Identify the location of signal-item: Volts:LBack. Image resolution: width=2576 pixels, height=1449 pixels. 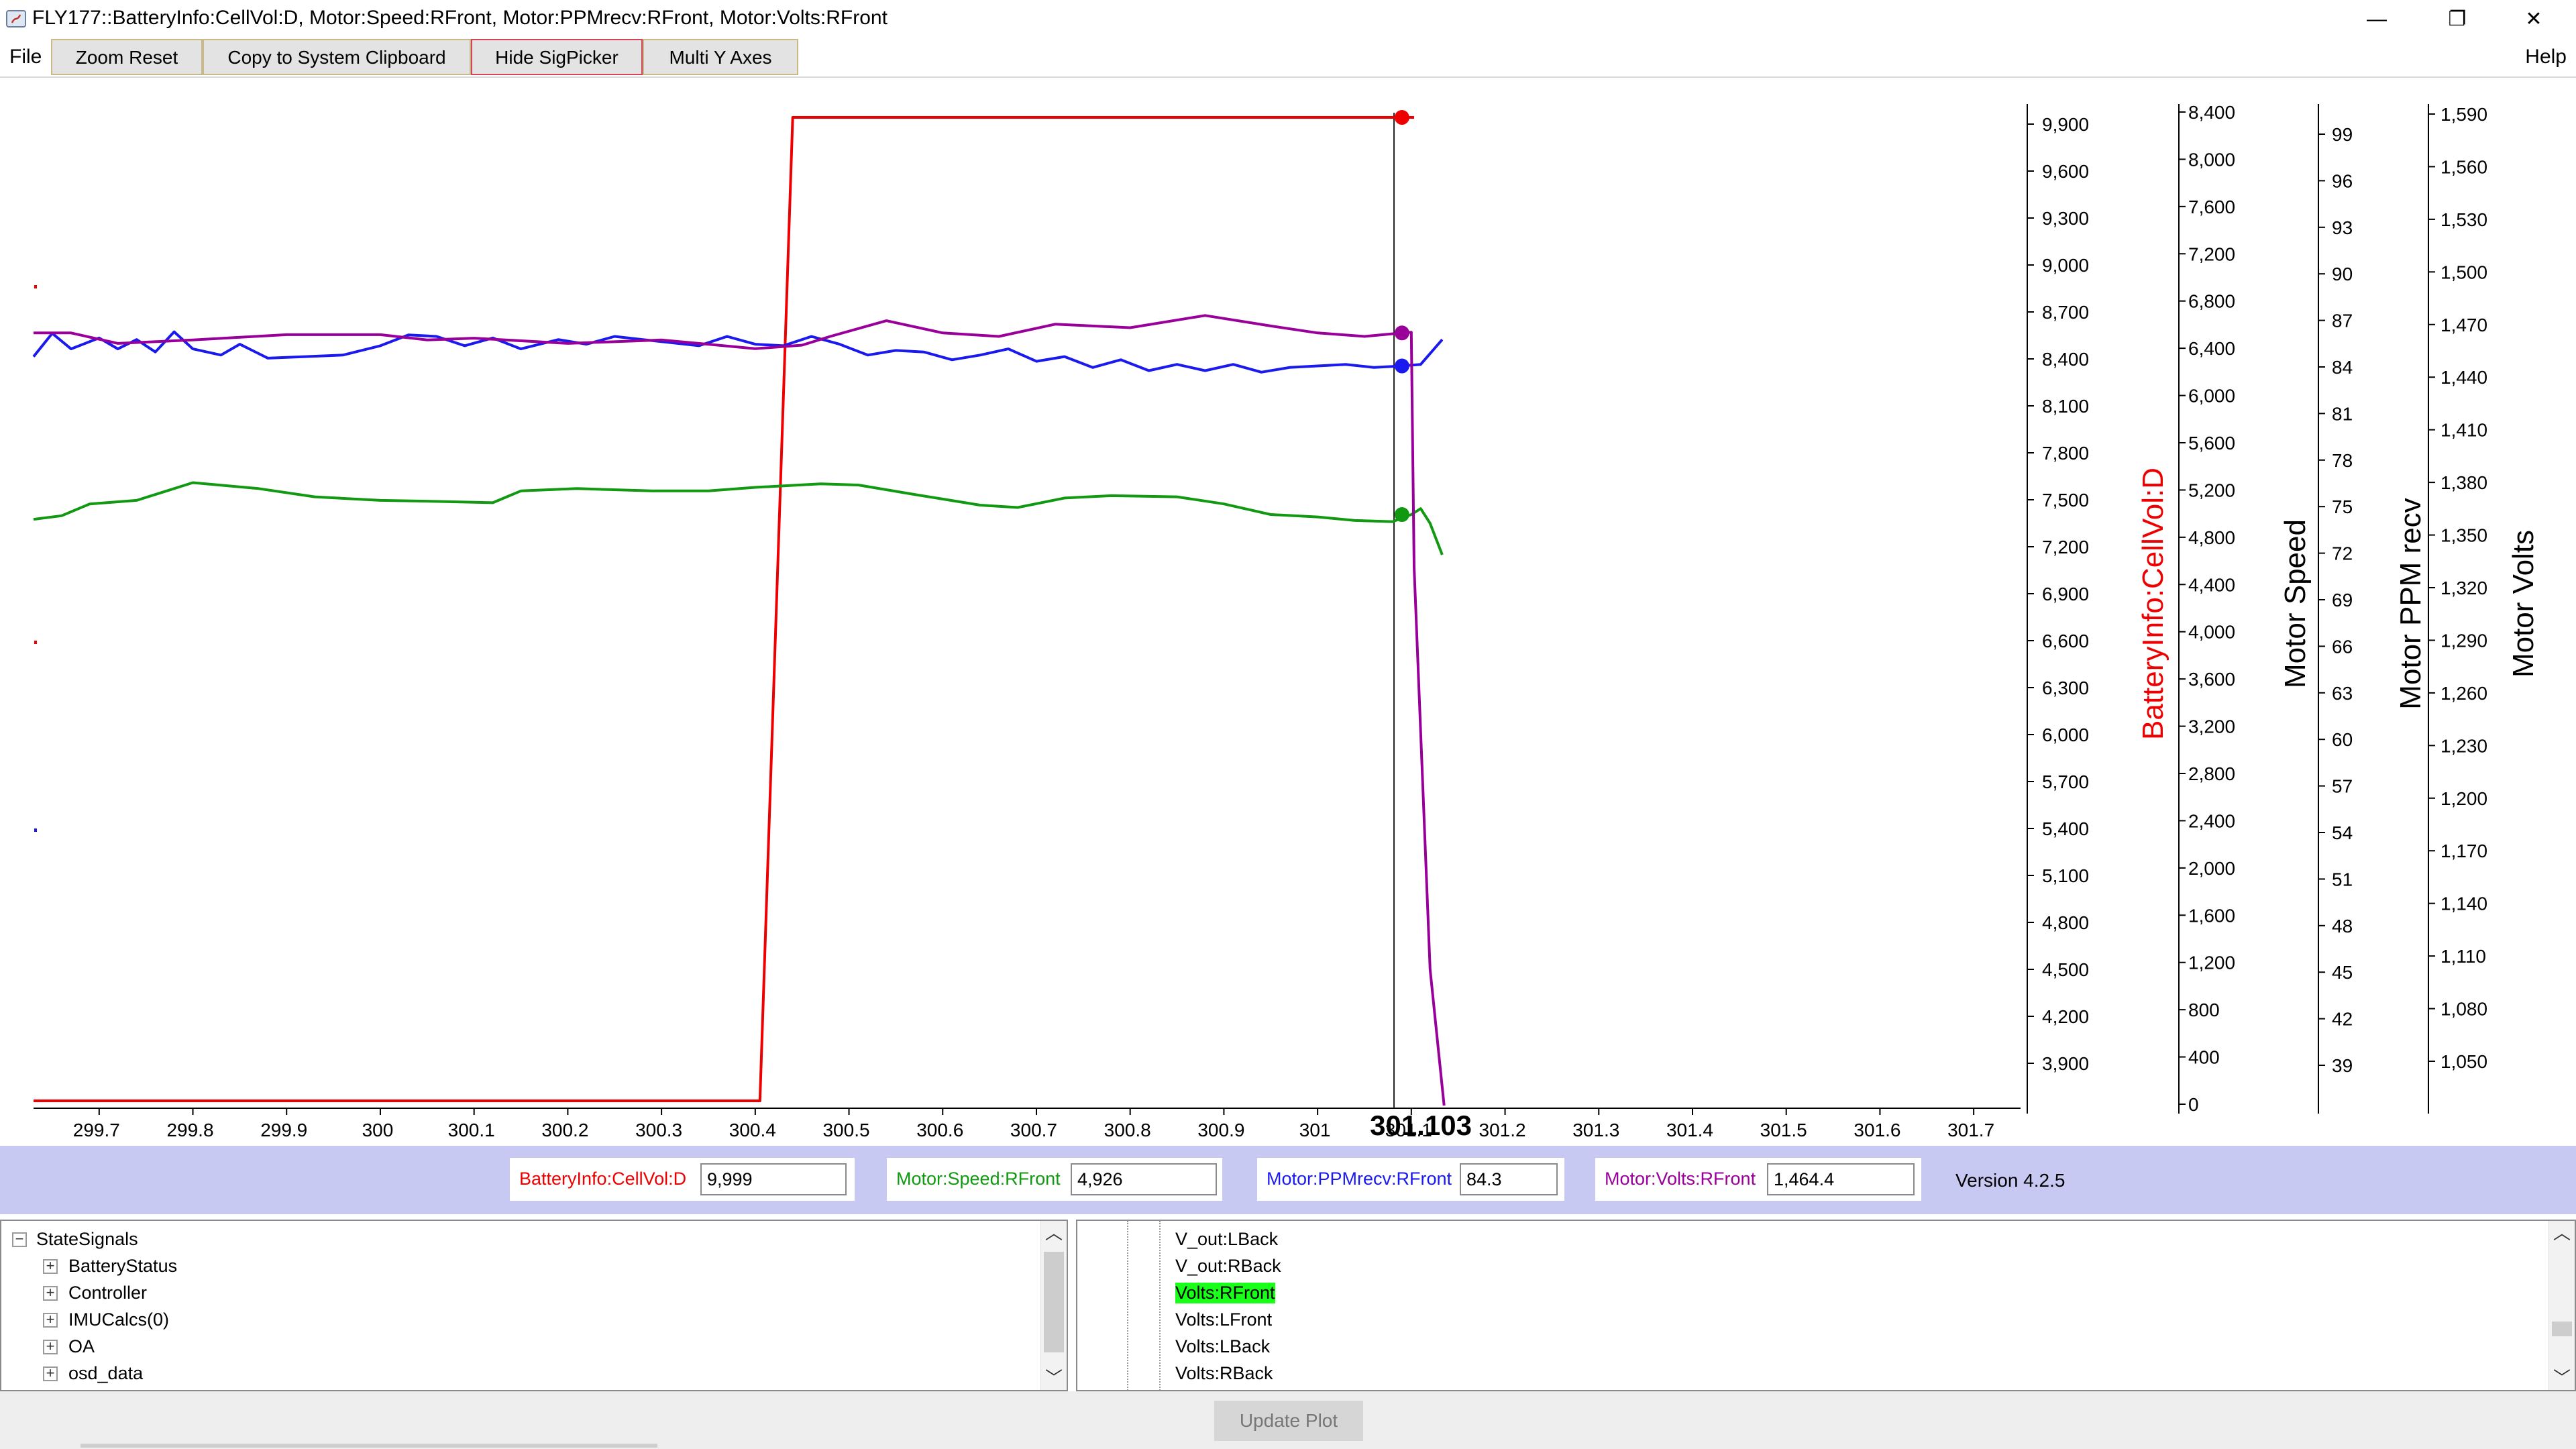
(1222, 1346).